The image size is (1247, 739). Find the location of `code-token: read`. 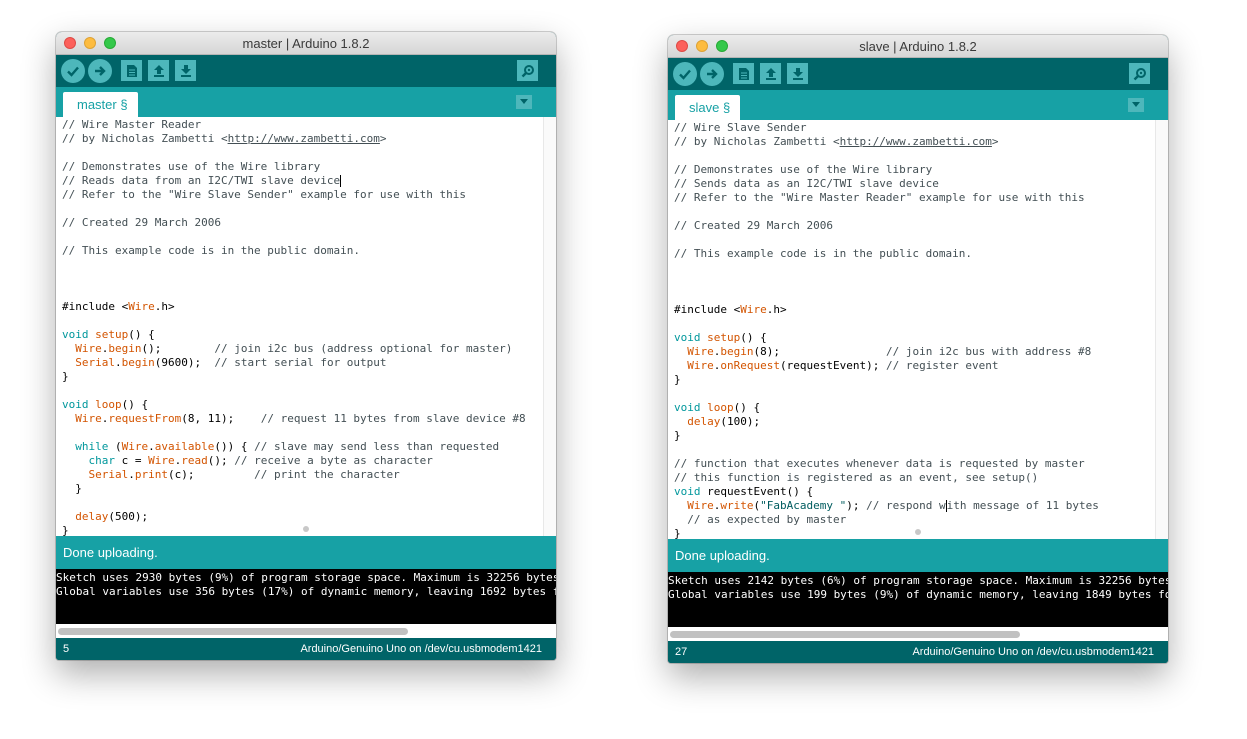

code-token: read is located at coordinates (194, 460).